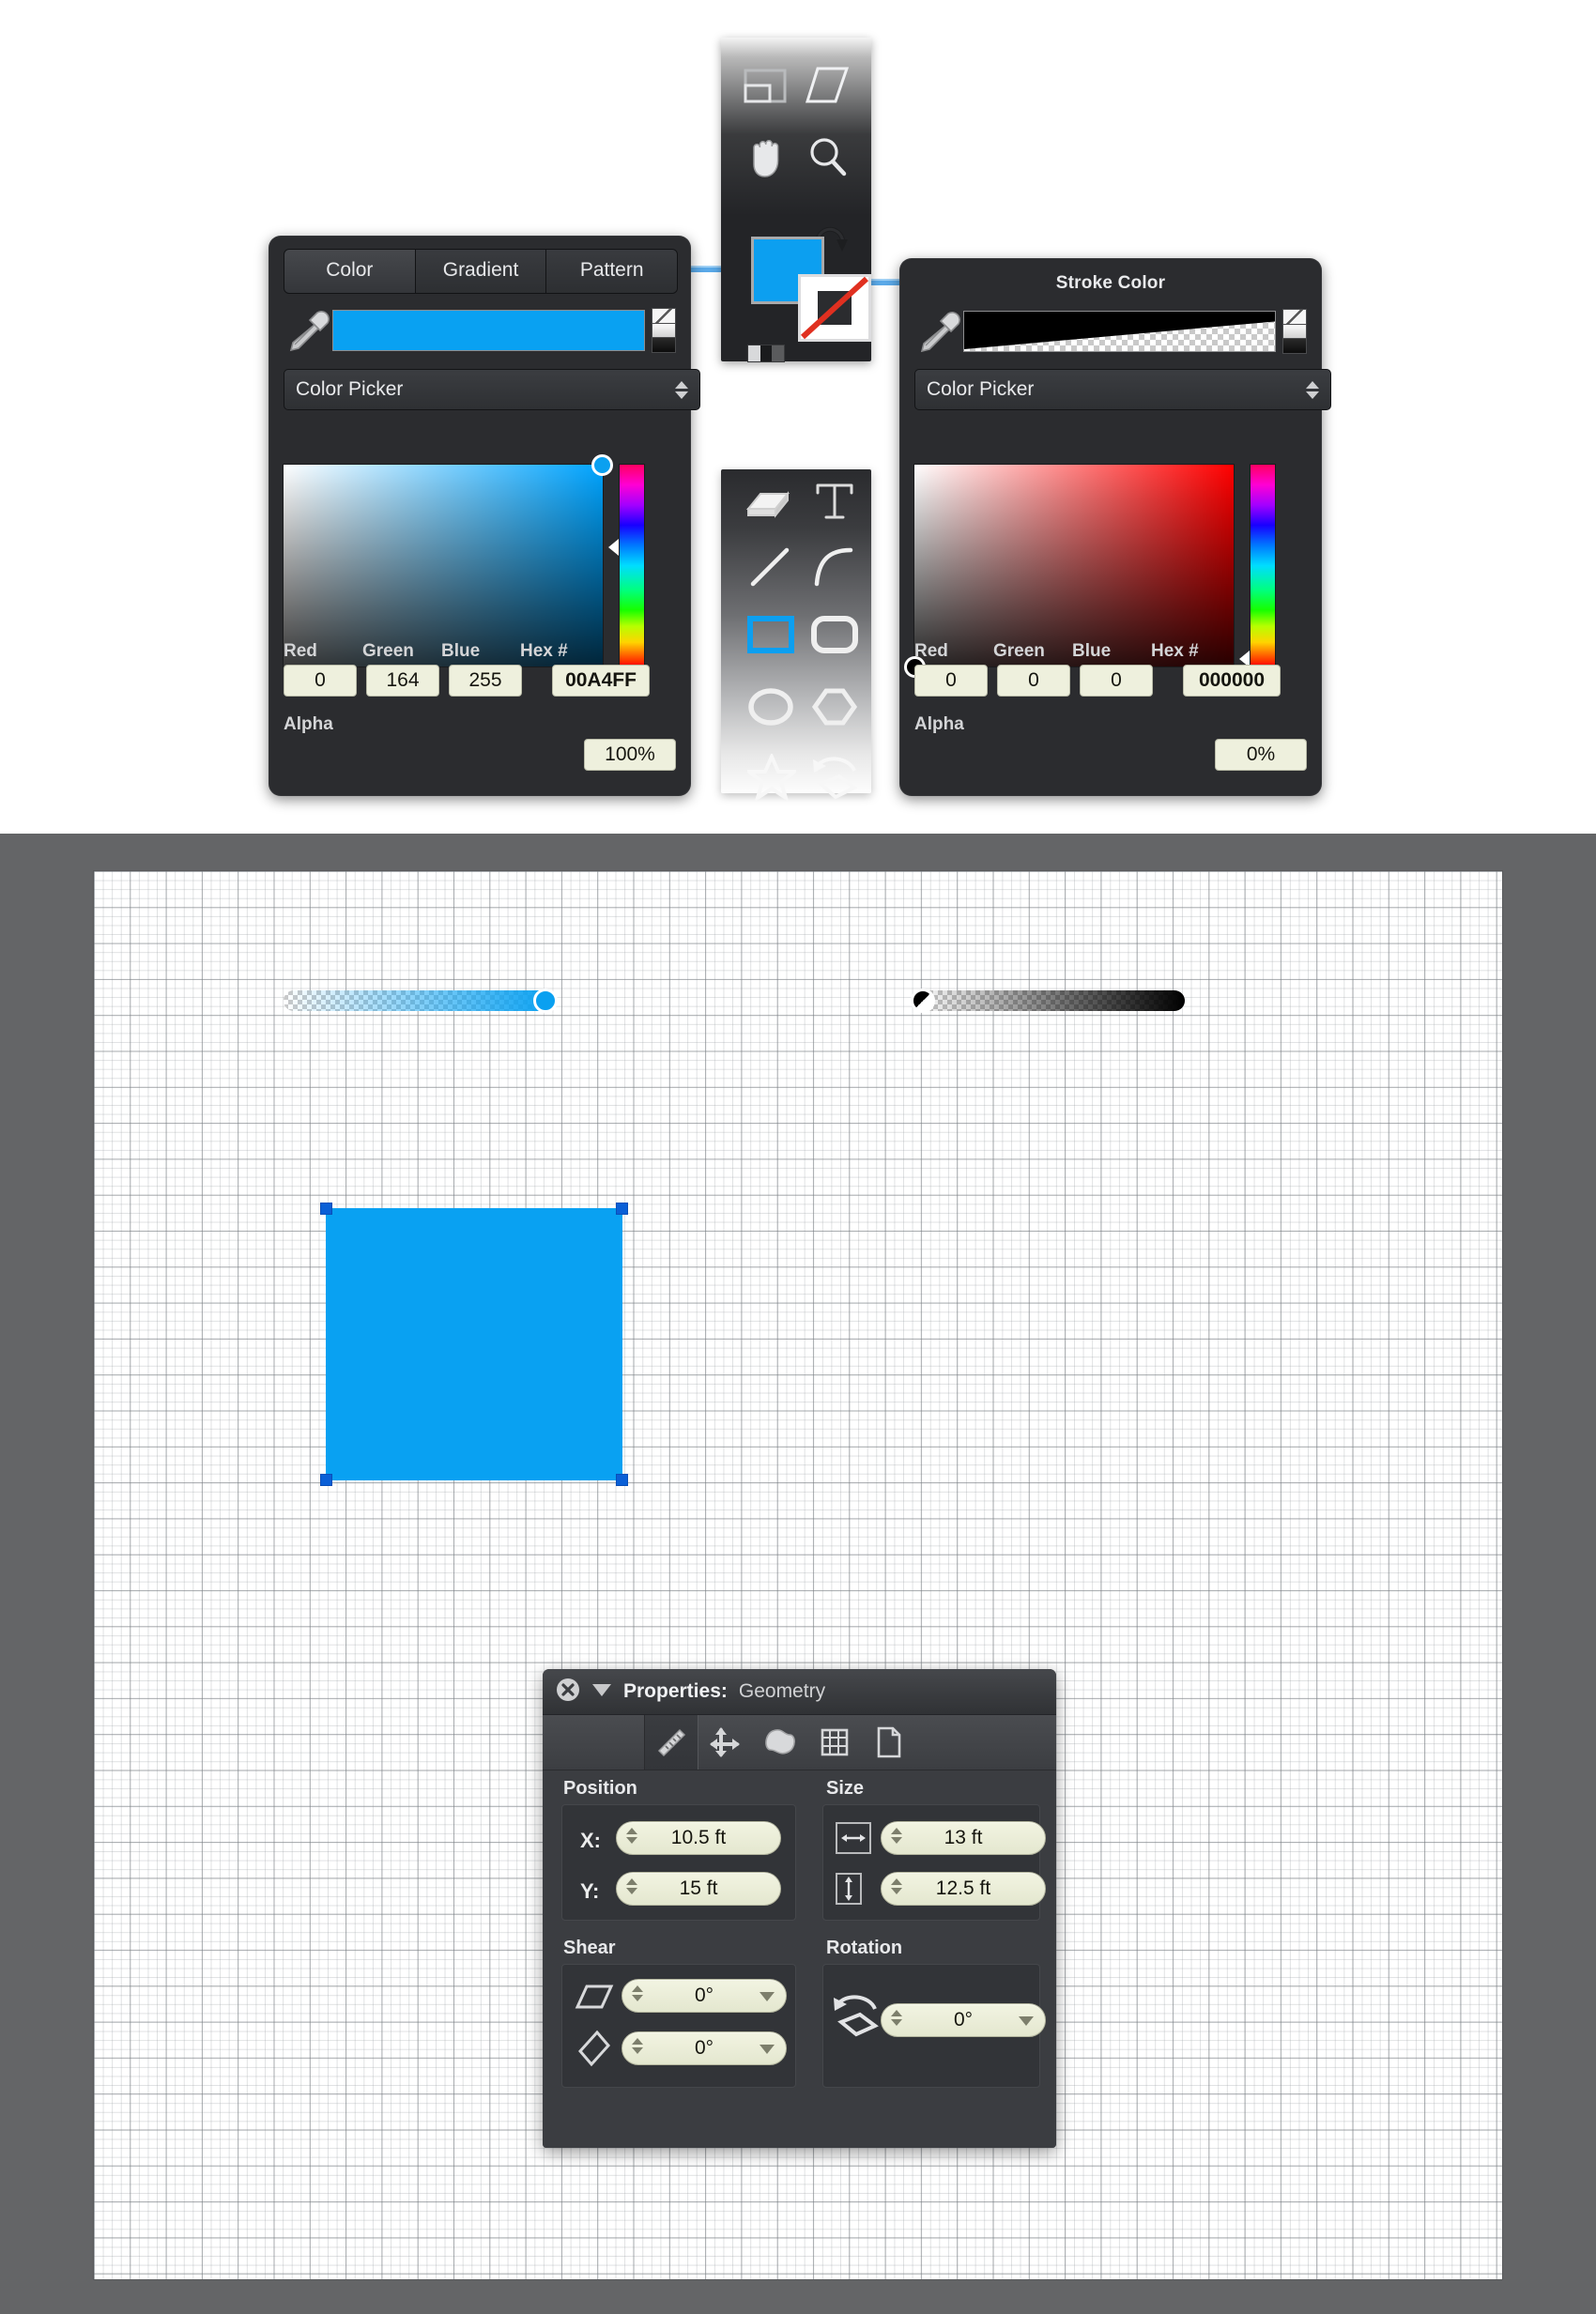 This screenshot has height=2314, width=1596. Describe the element at coordinates (489, 331) in the screenshot. I see `fill-color-preview` at that location.